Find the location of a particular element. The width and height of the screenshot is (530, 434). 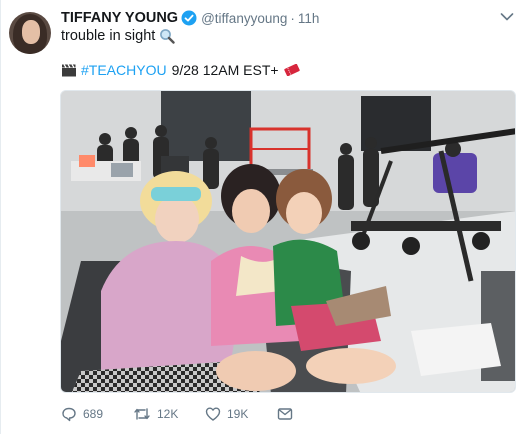

clapper-board-icon is located at coordinates (69, 70).